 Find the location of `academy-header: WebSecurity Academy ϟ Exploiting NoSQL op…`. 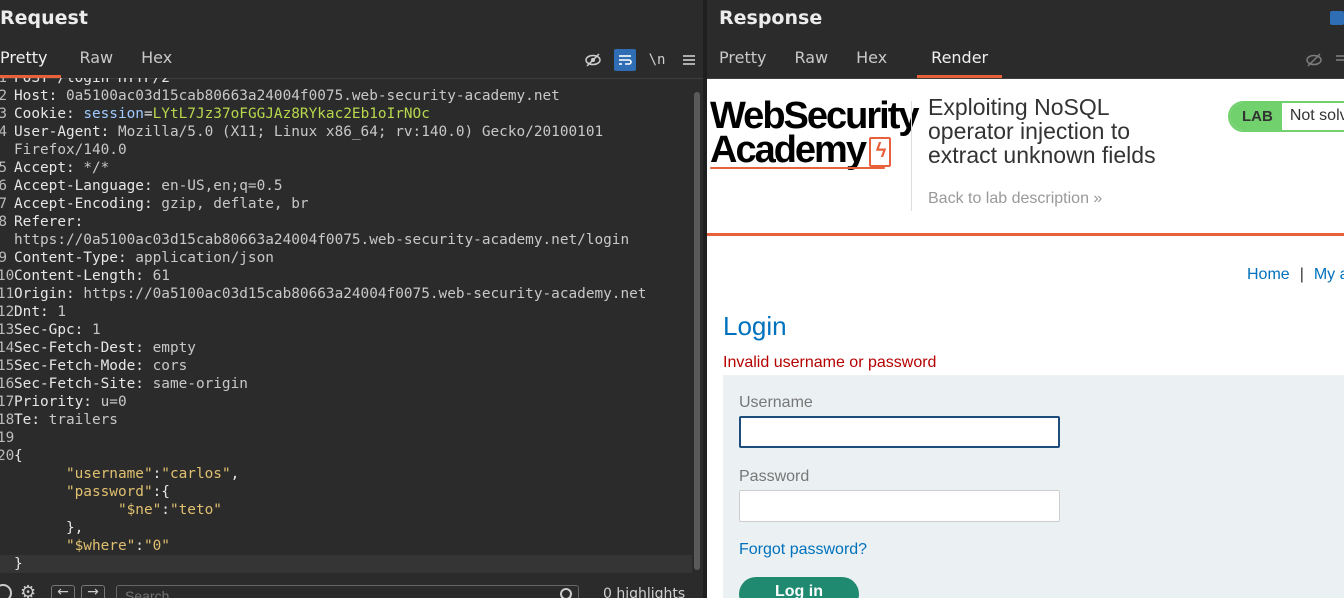

academy-header: WebSecurity Academy ϟ Exploiting NoSQL op… is located at coordinates (1025, 157).